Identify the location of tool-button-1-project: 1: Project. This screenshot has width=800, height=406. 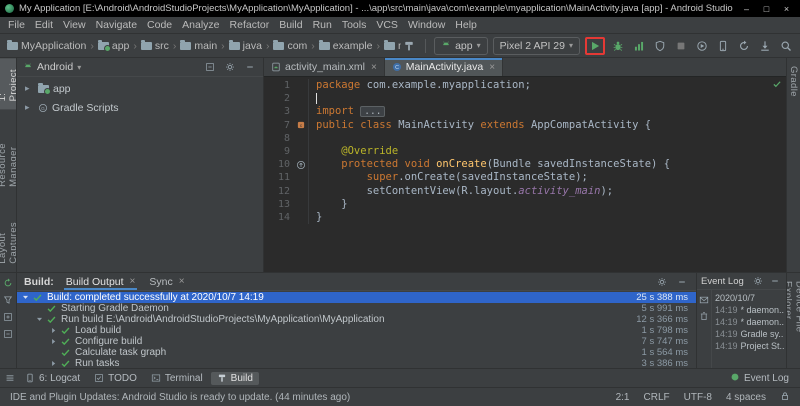
(8, 84).